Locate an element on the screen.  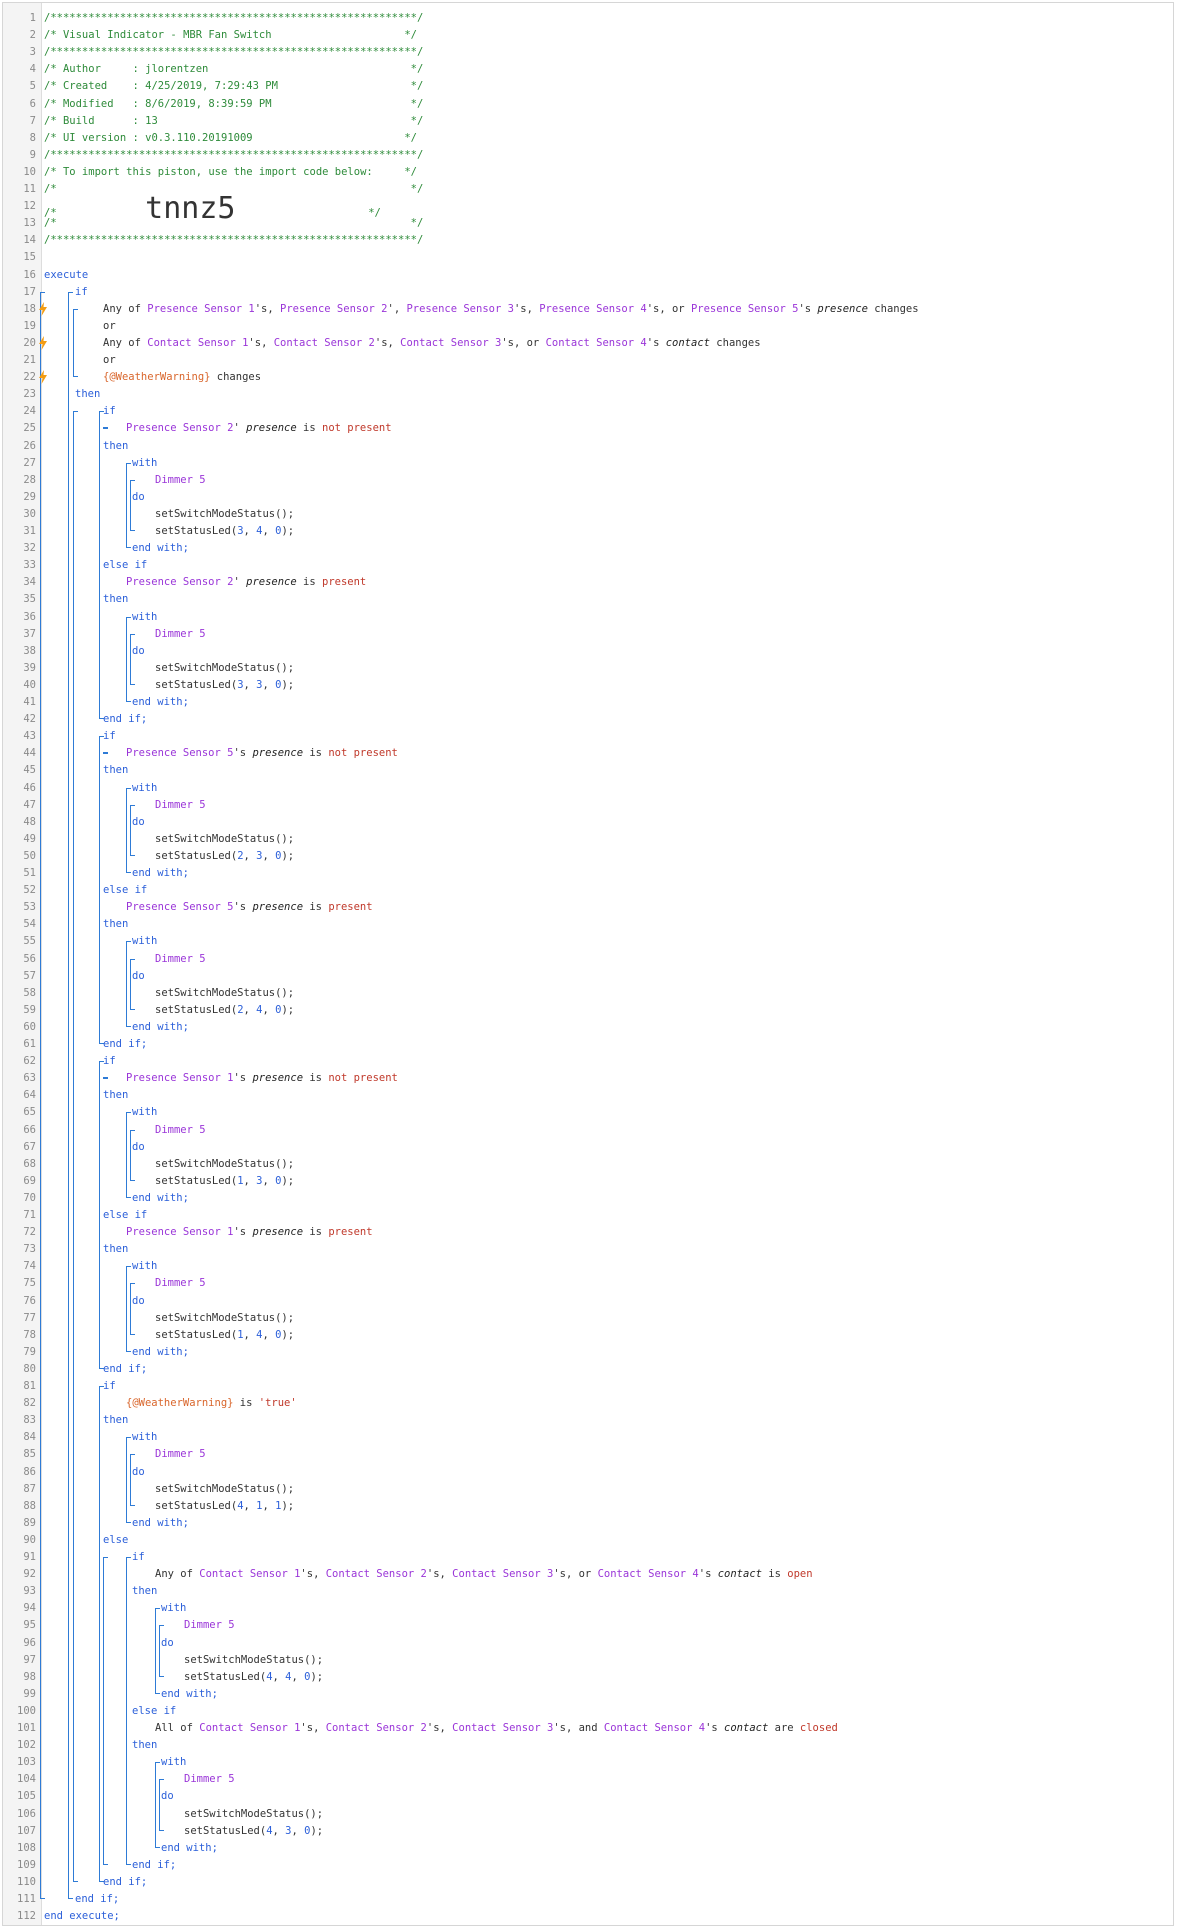
code-line: 102 then is located at coordinates (588, 1745).